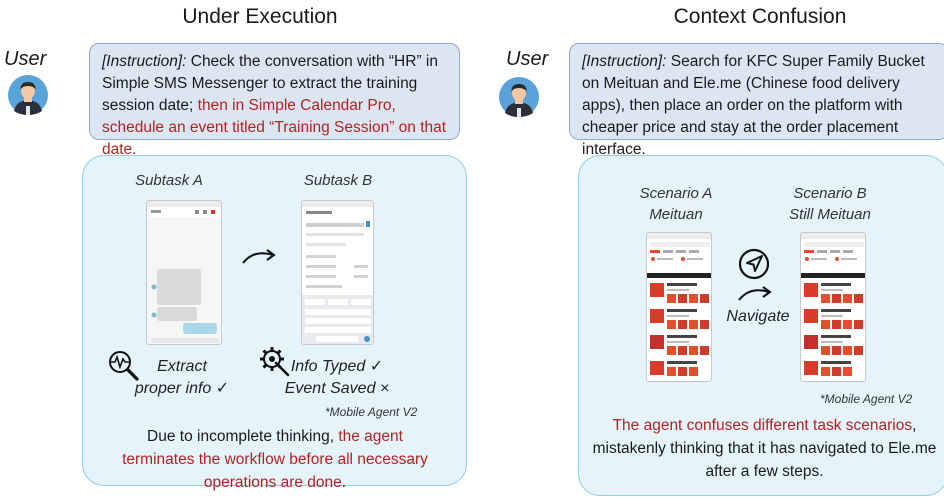 The width and height of the screenshot is (944, 504). Describe the element at coordinates (184, 272) in the screenshot. I see `screenshot-sms-app` at that location.